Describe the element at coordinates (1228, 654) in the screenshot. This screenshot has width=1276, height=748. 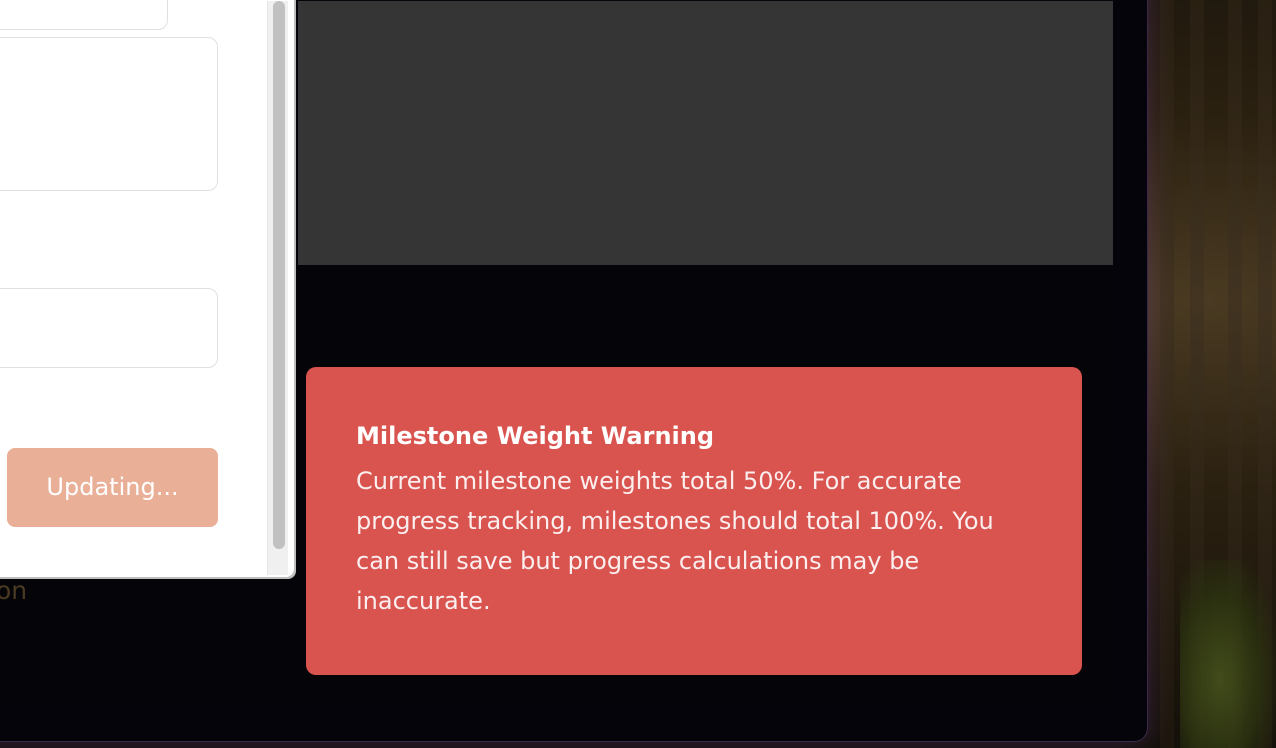
I see `moss-texture` at that location.